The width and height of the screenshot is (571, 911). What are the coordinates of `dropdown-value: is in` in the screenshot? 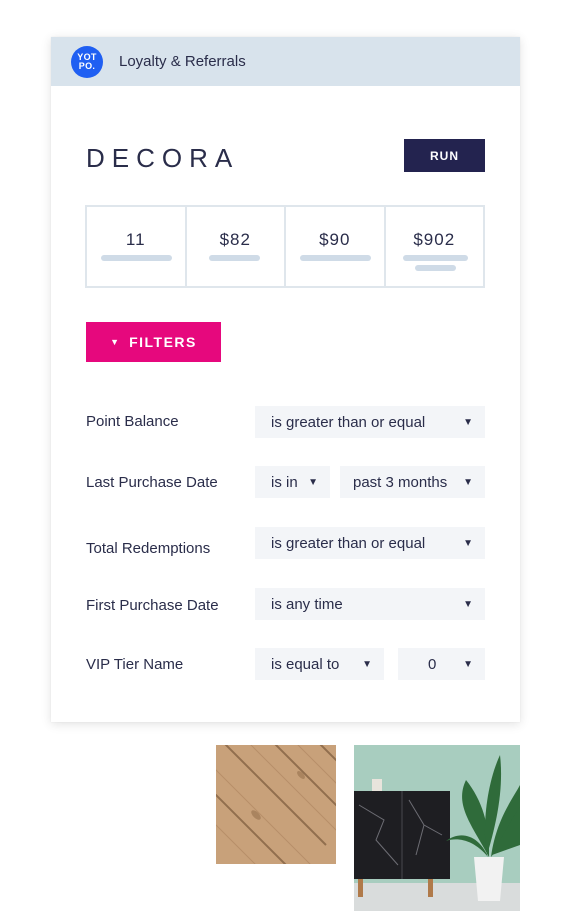 It's located at (284, 482).